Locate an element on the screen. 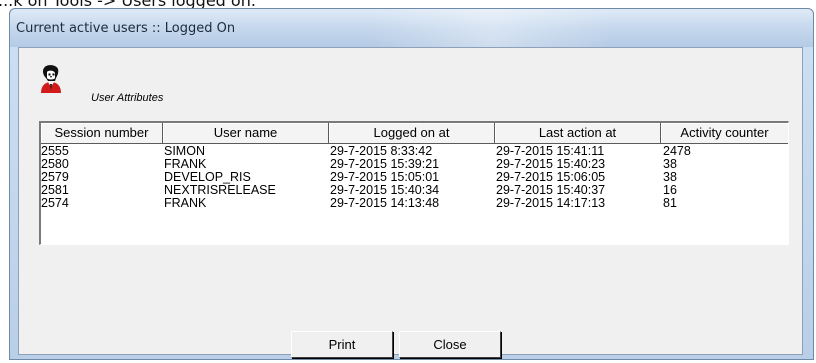 The height and width of the screenshot is (363, 816). close-button: Close is located at coordinates (450, 344).